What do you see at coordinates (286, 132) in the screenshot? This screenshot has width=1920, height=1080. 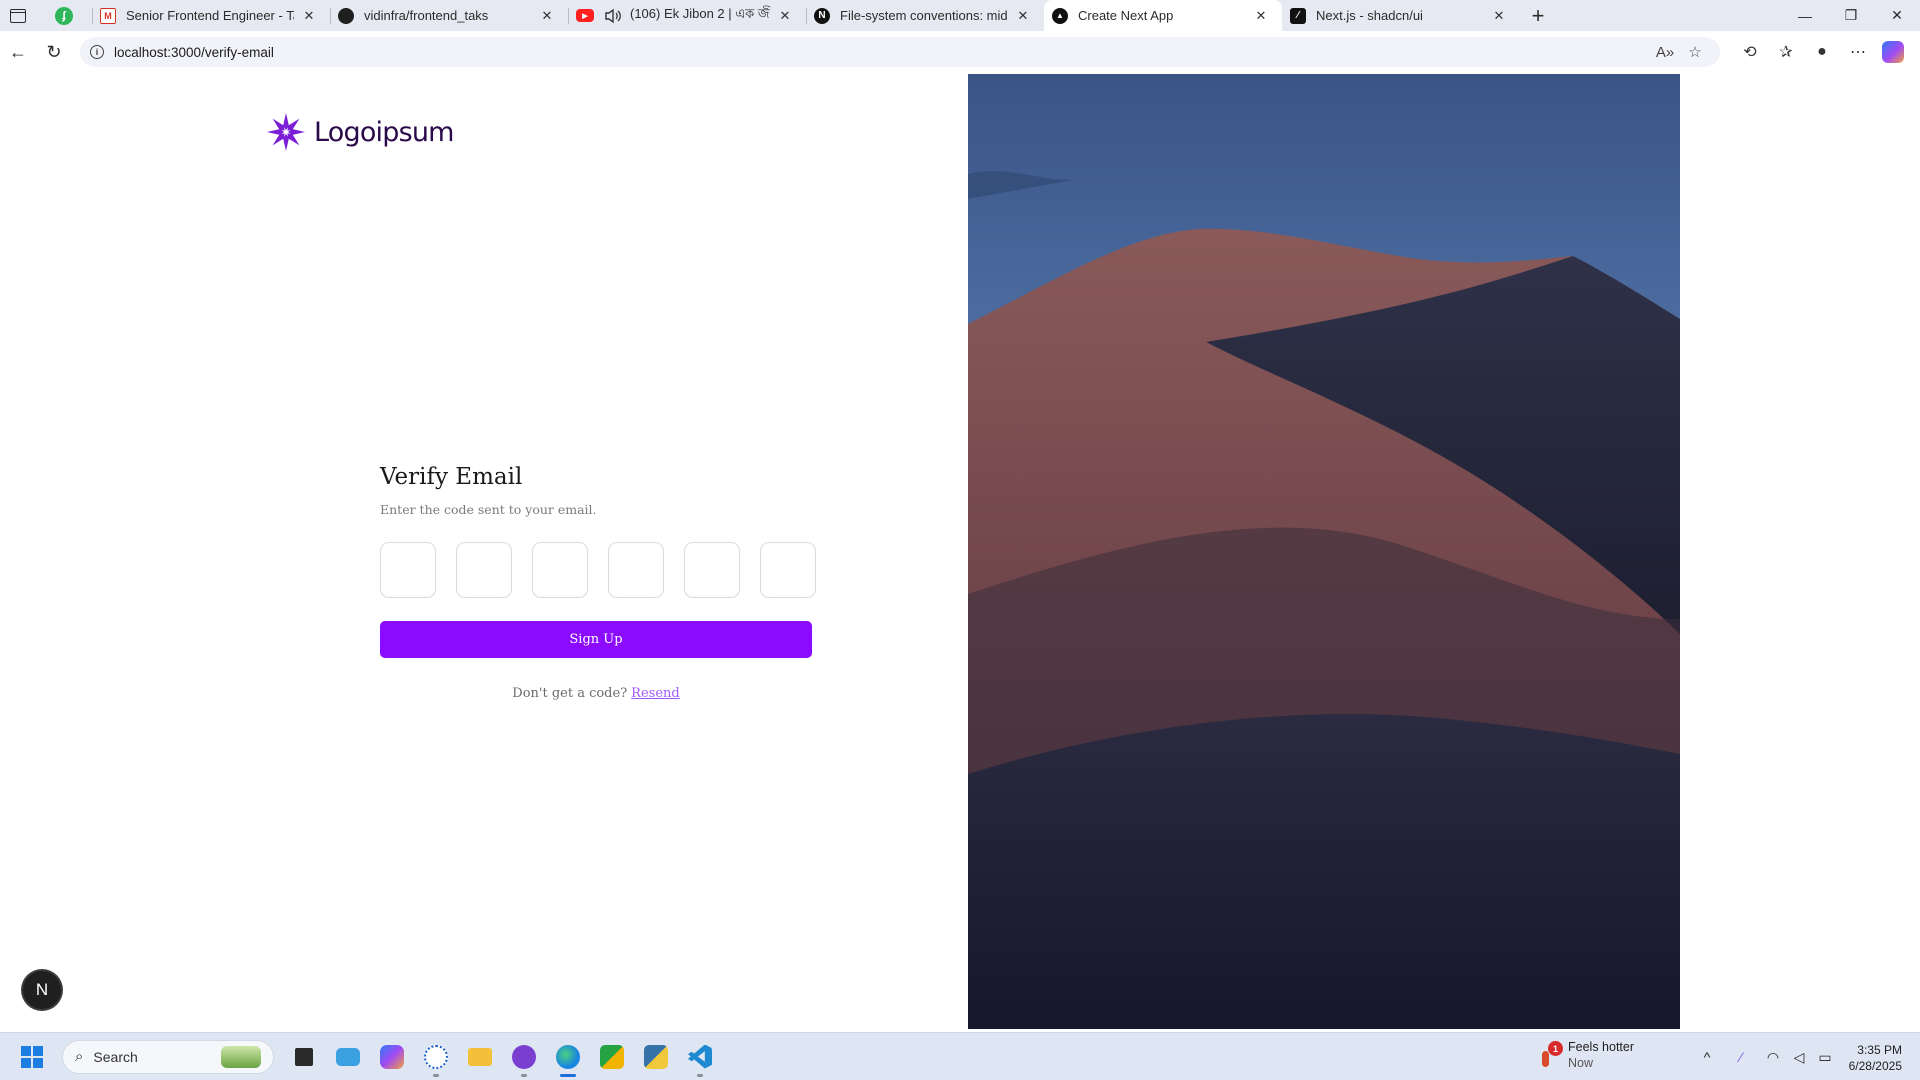 I see `logo-mark-icon` at bounding box center [286, 132].